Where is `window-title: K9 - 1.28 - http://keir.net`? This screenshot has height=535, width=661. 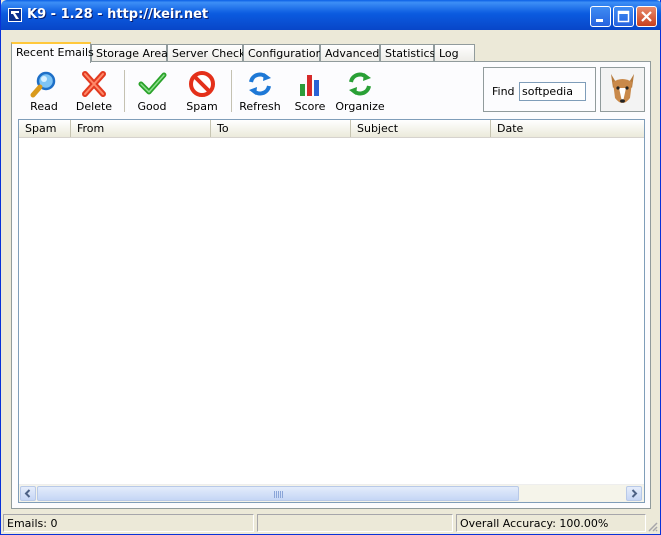 window-title: K9 - 1.28 - http://keir.net is located at coordinates (118, 14).